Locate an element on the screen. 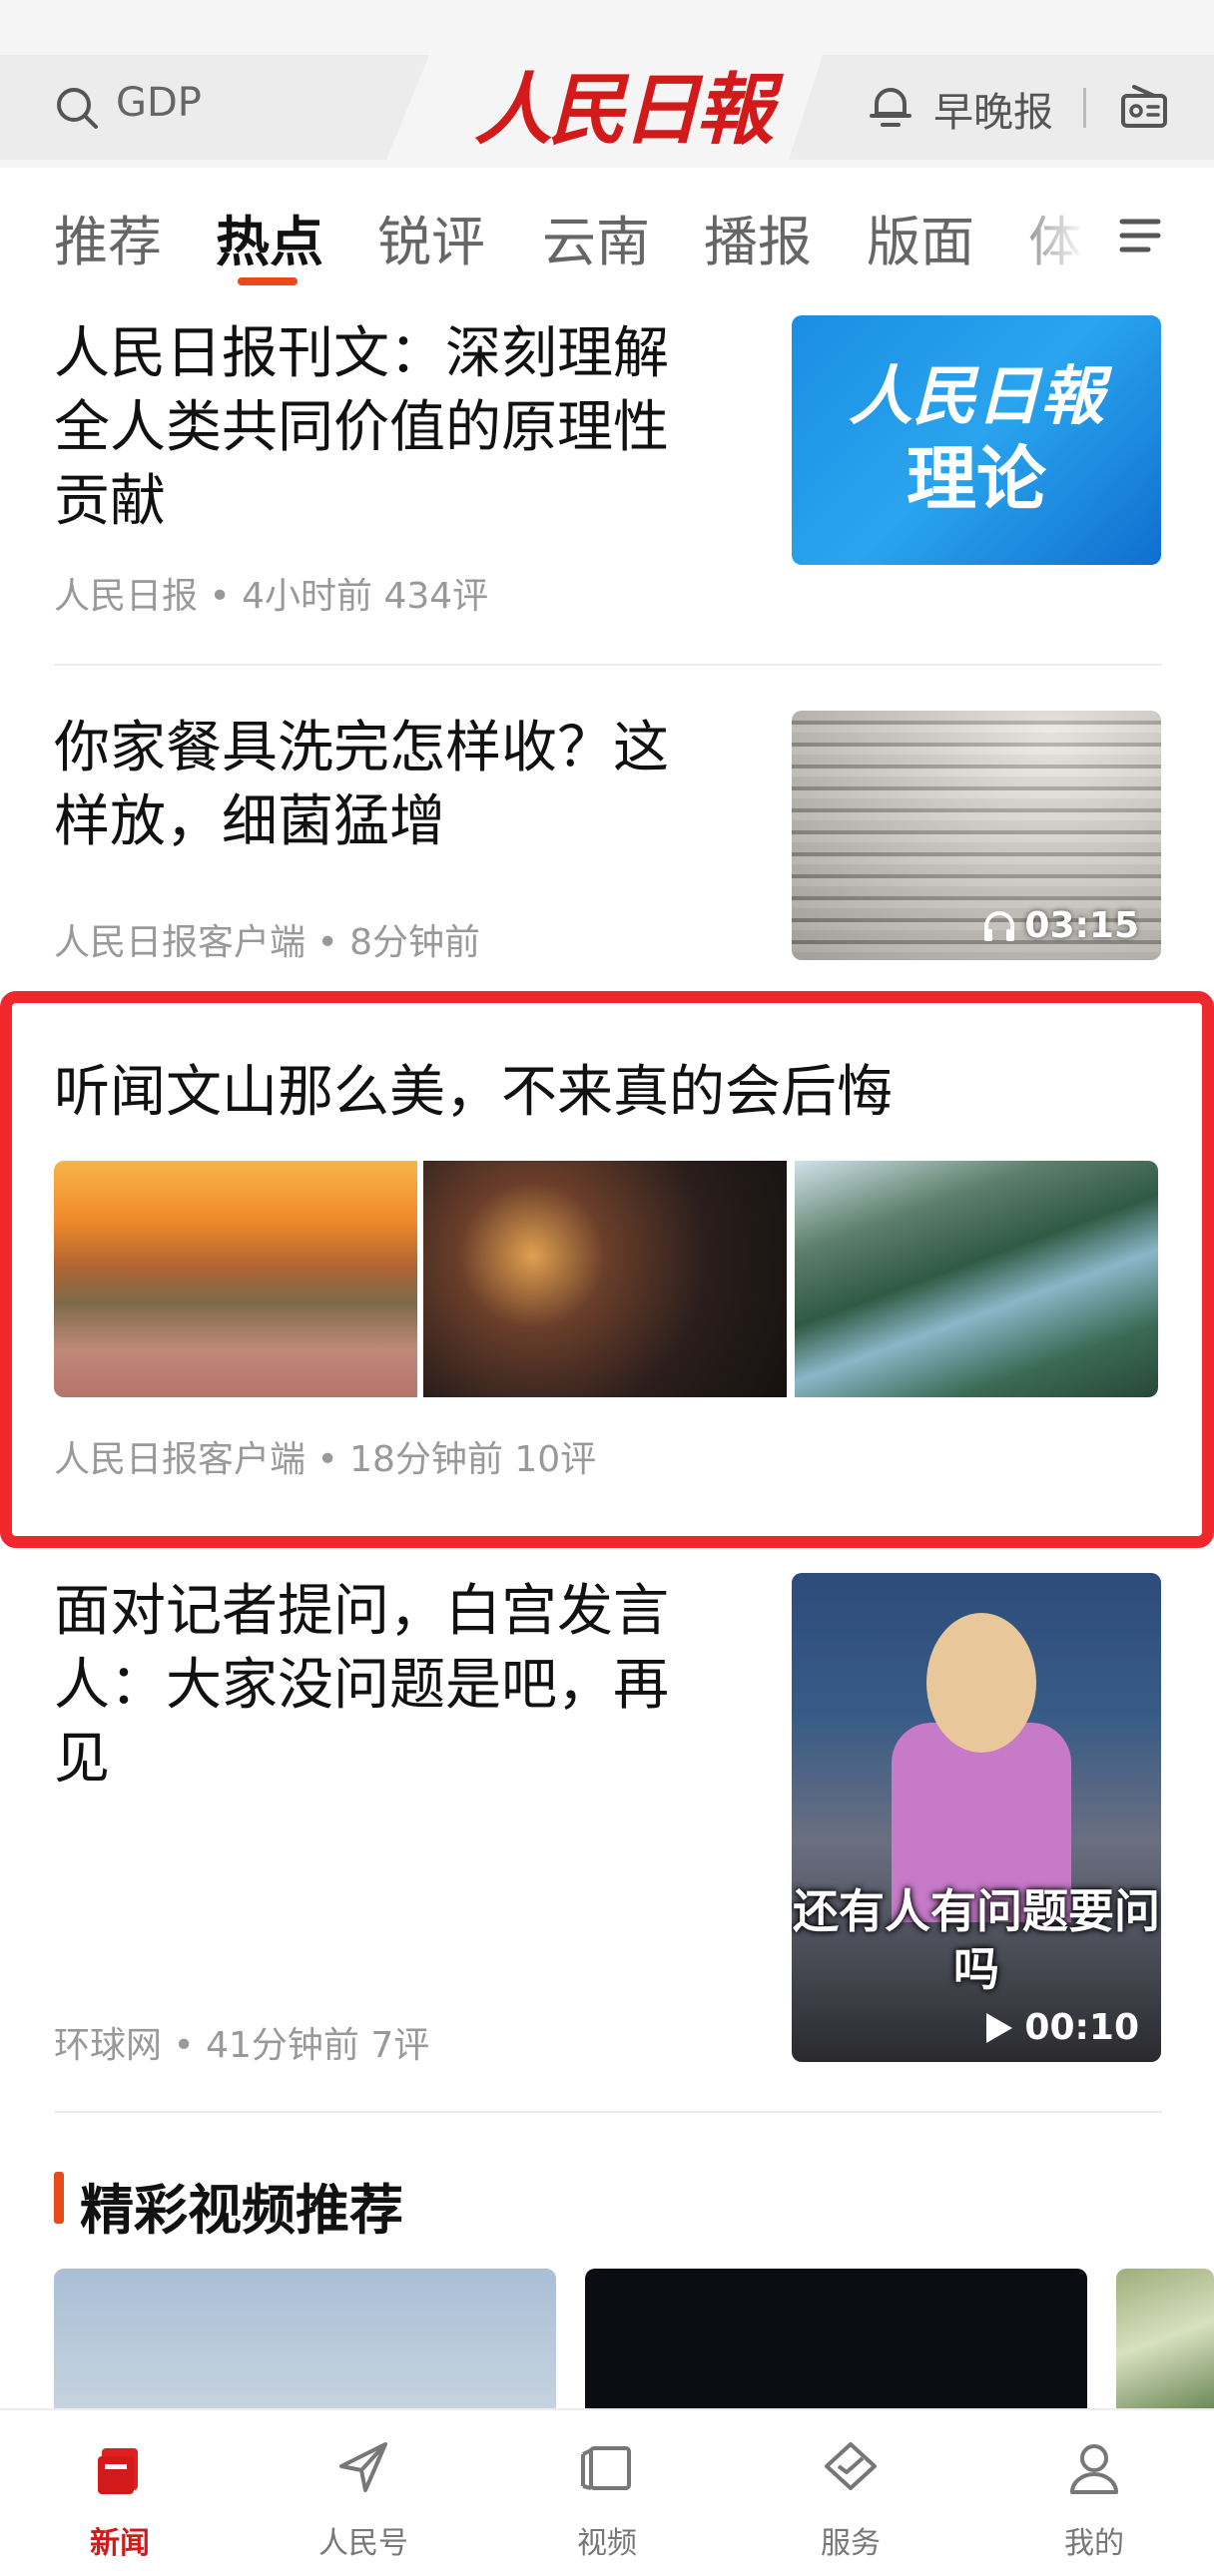 The image size is (1214, 2576). speaker-head is located at coordinates (981, 1683).